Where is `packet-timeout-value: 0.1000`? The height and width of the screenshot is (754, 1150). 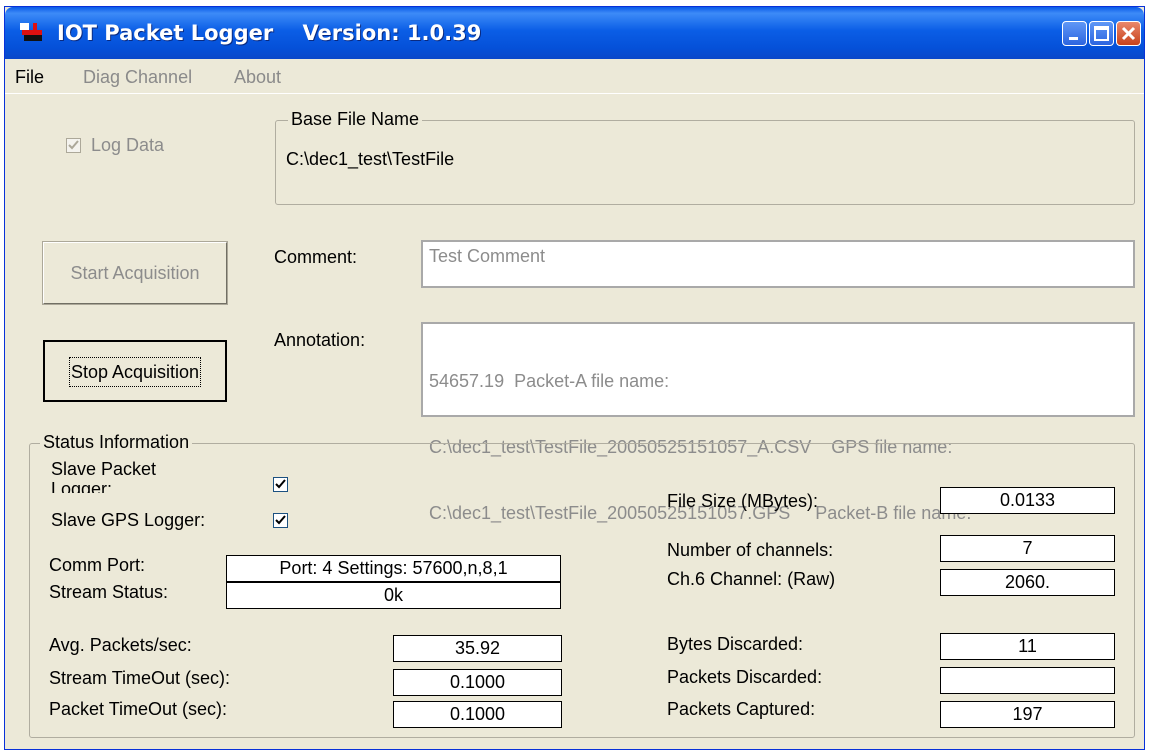
packet-timeout-value: 0.1000 is located at coordinates (477, 714).